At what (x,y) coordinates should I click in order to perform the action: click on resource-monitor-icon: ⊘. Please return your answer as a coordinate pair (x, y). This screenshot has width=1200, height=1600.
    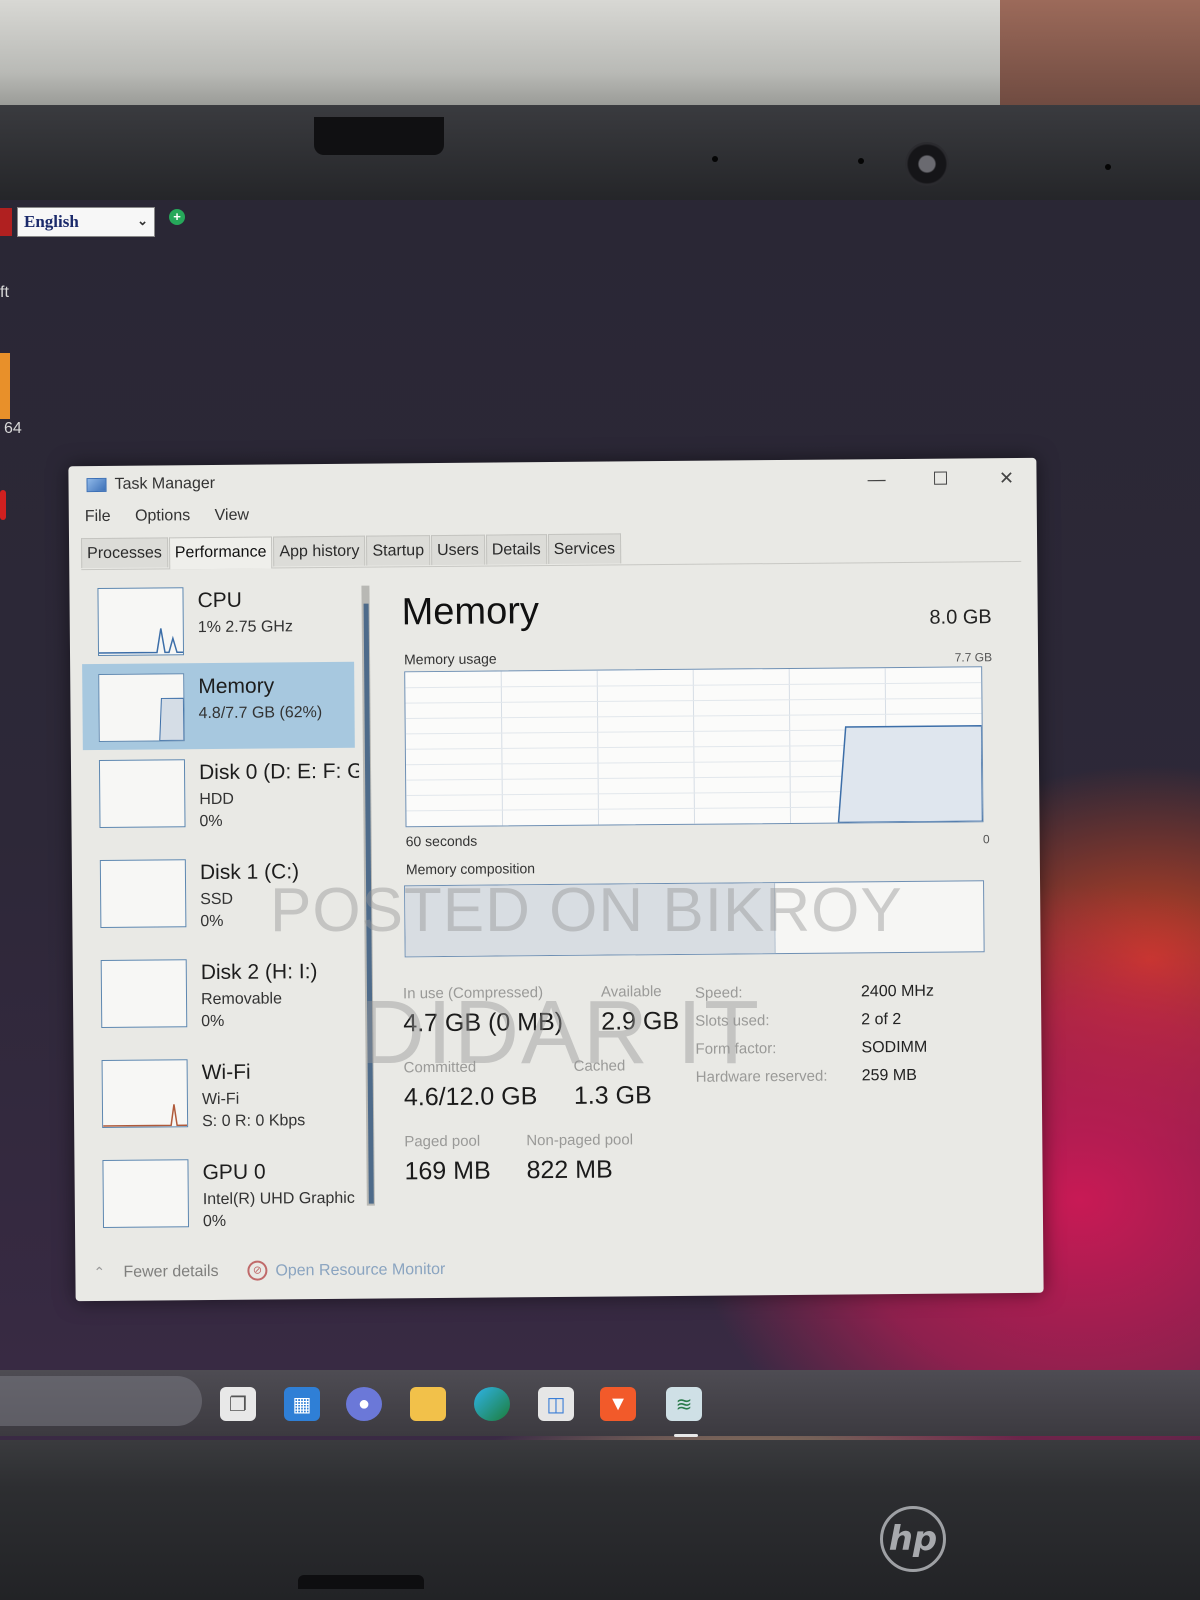
    Looking at the image, I should click on (257, 1270).